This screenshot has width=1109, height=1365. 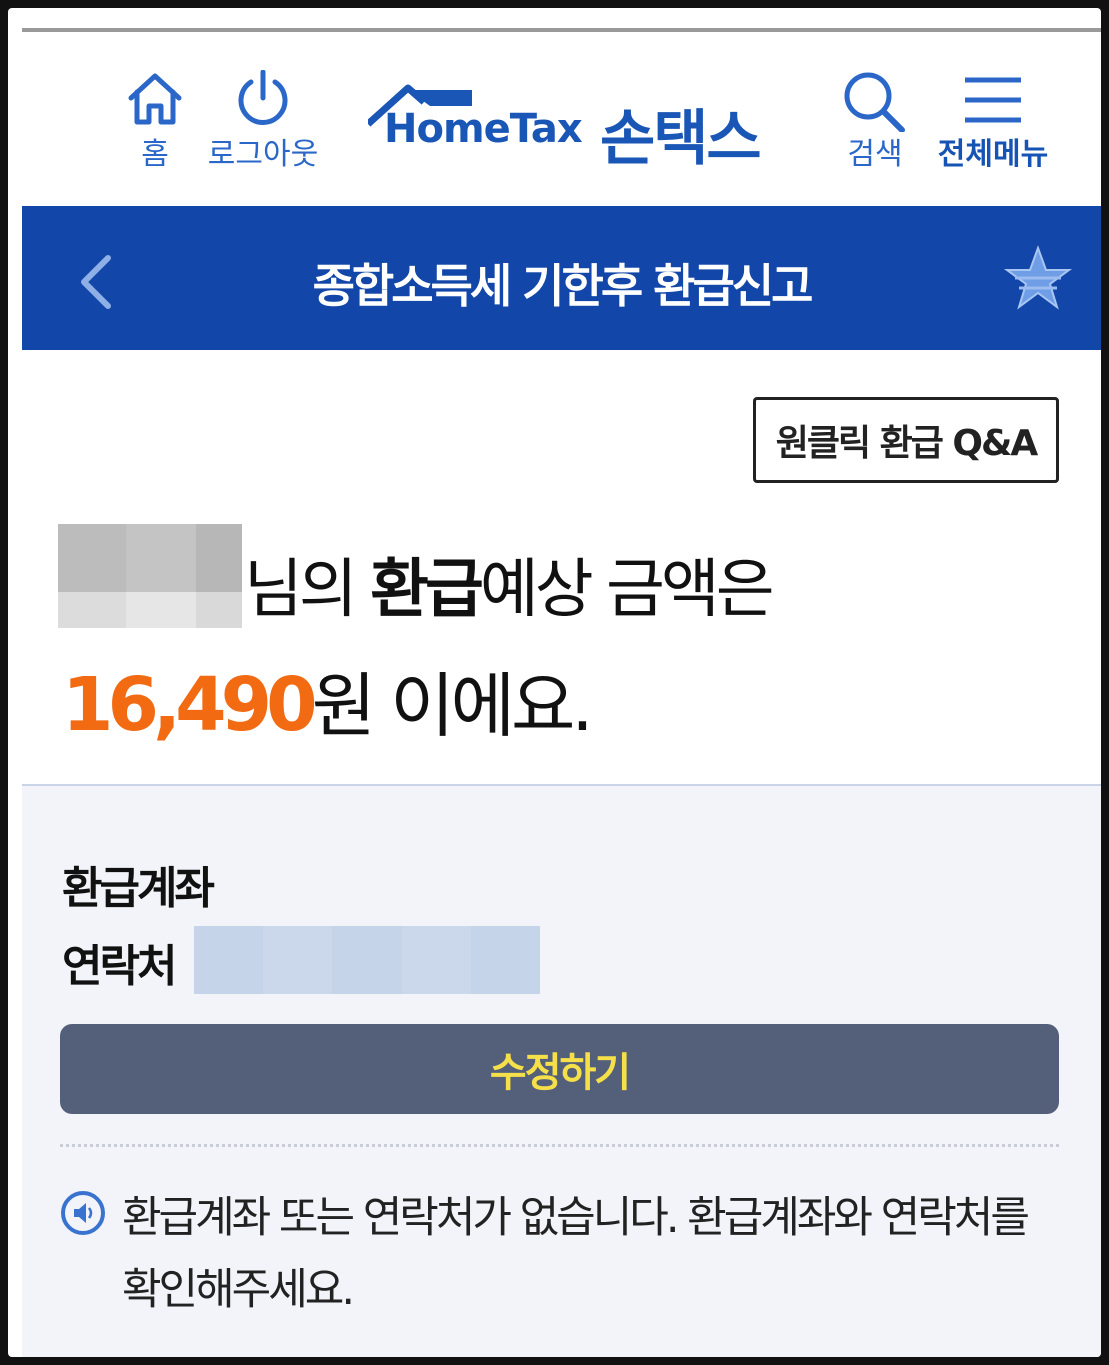 I want to click on estimate-text: 예상 금액은, so click(x=627, y=590).